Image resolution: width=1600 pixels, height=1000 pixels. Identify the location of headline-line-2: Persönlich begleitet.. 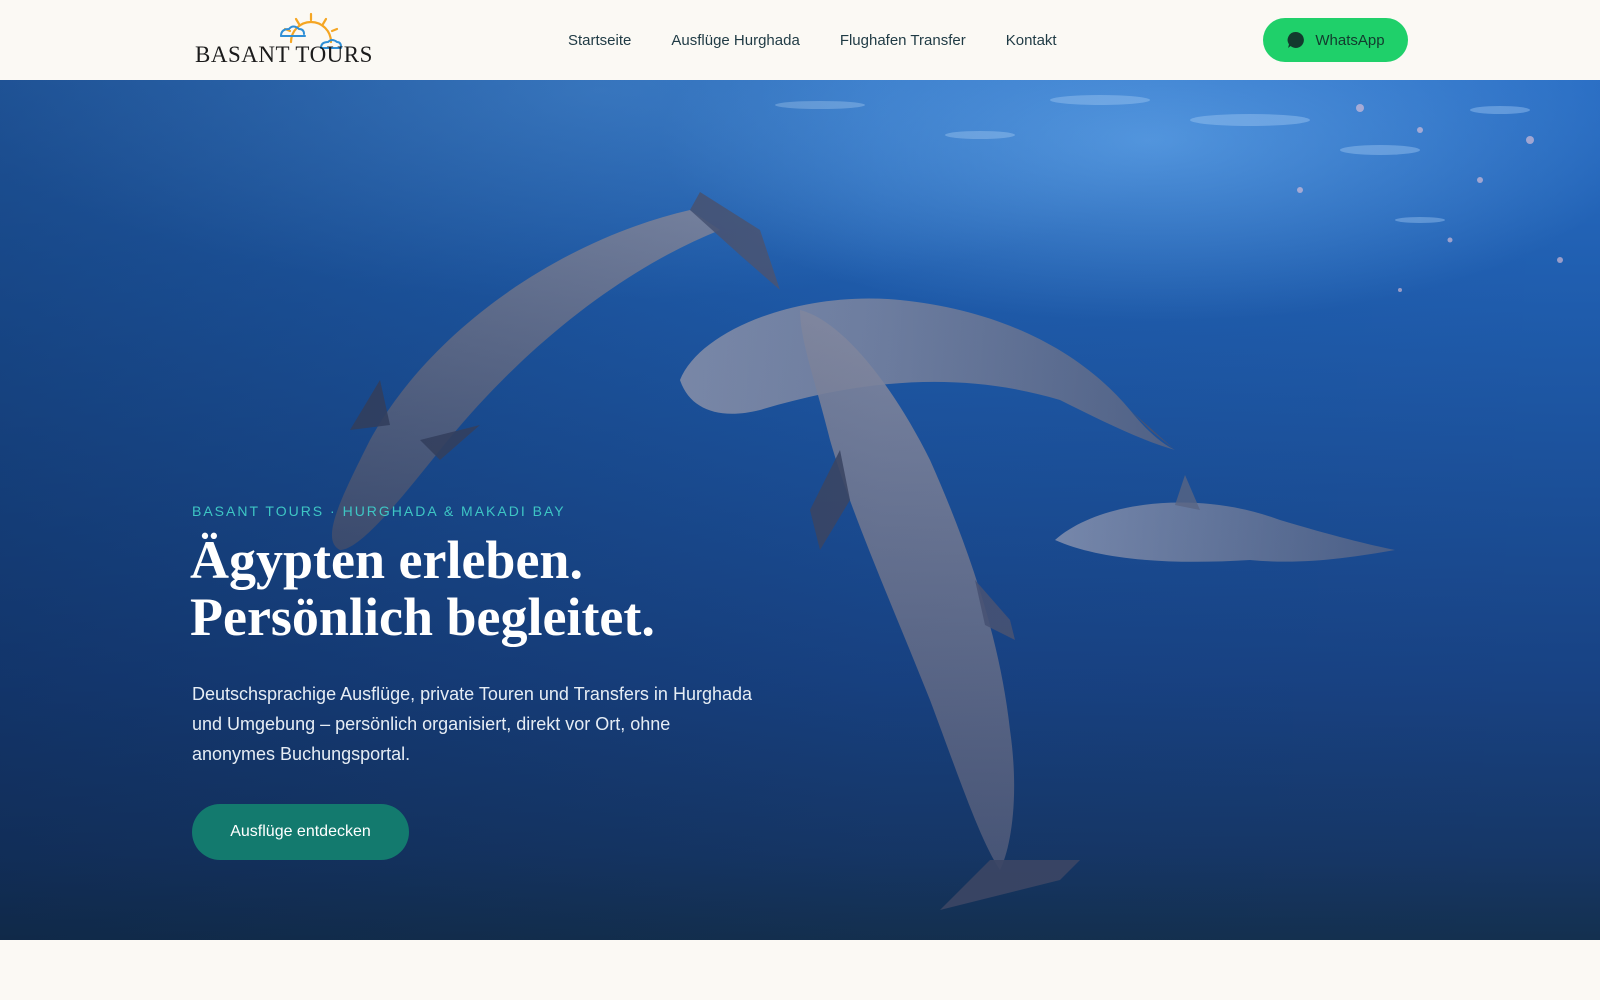
(422, 617).